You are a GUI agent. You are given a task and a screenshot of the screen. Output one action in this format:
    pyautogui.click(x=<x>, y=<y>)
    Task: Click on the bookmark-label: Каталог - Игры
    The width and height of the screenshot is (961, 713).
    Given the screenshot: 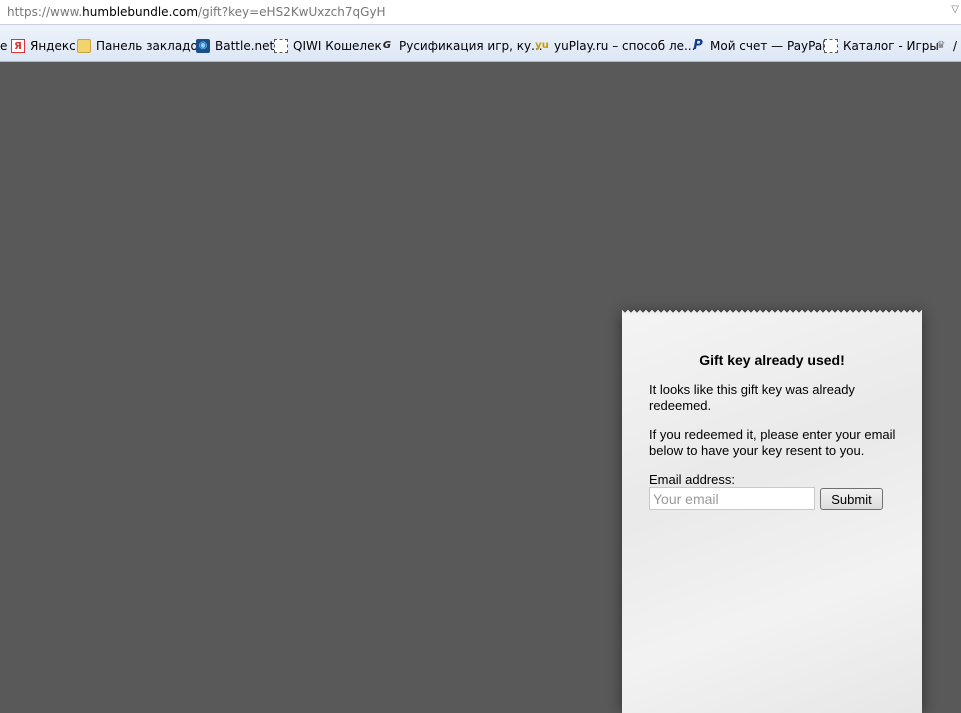 What is the action you would take?
    pyautogui.click(x=891, y=46)
    